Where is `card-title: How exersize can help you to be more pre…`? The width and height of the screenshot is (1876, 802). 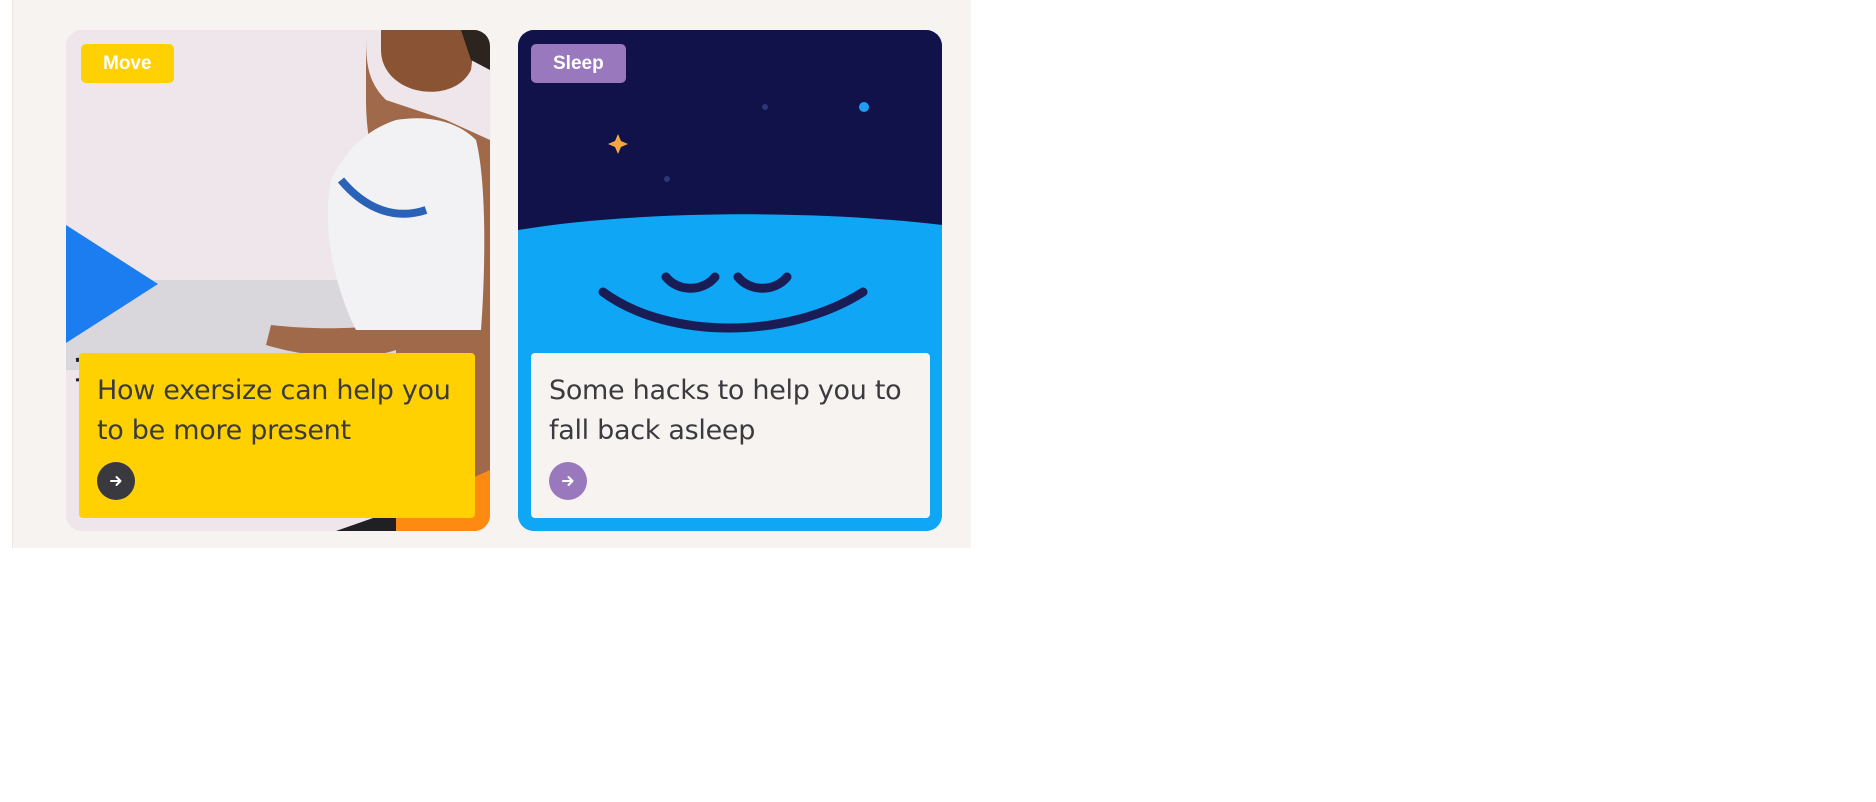 card-title: How exersize can help you to be more pre… is located at coordinates (277, 411).